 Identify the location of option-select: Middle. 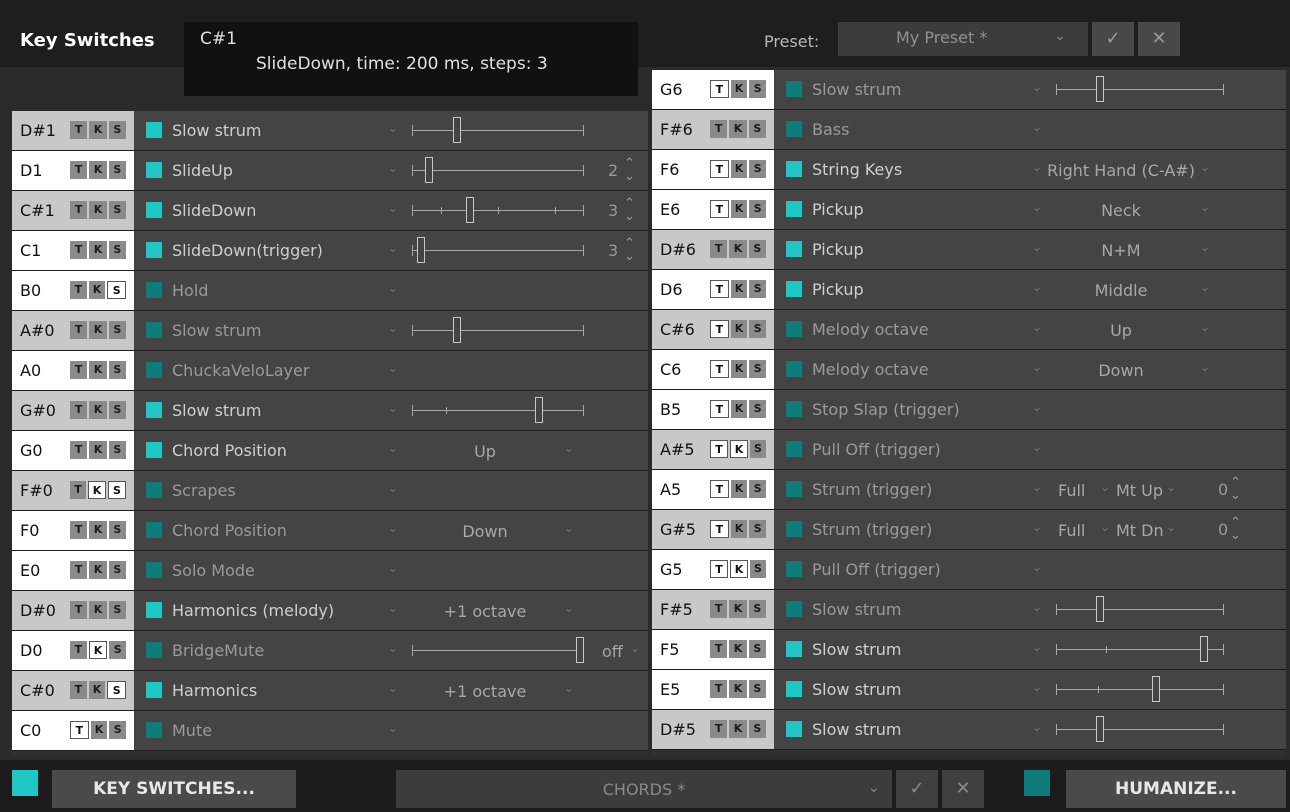
(1121, 290).